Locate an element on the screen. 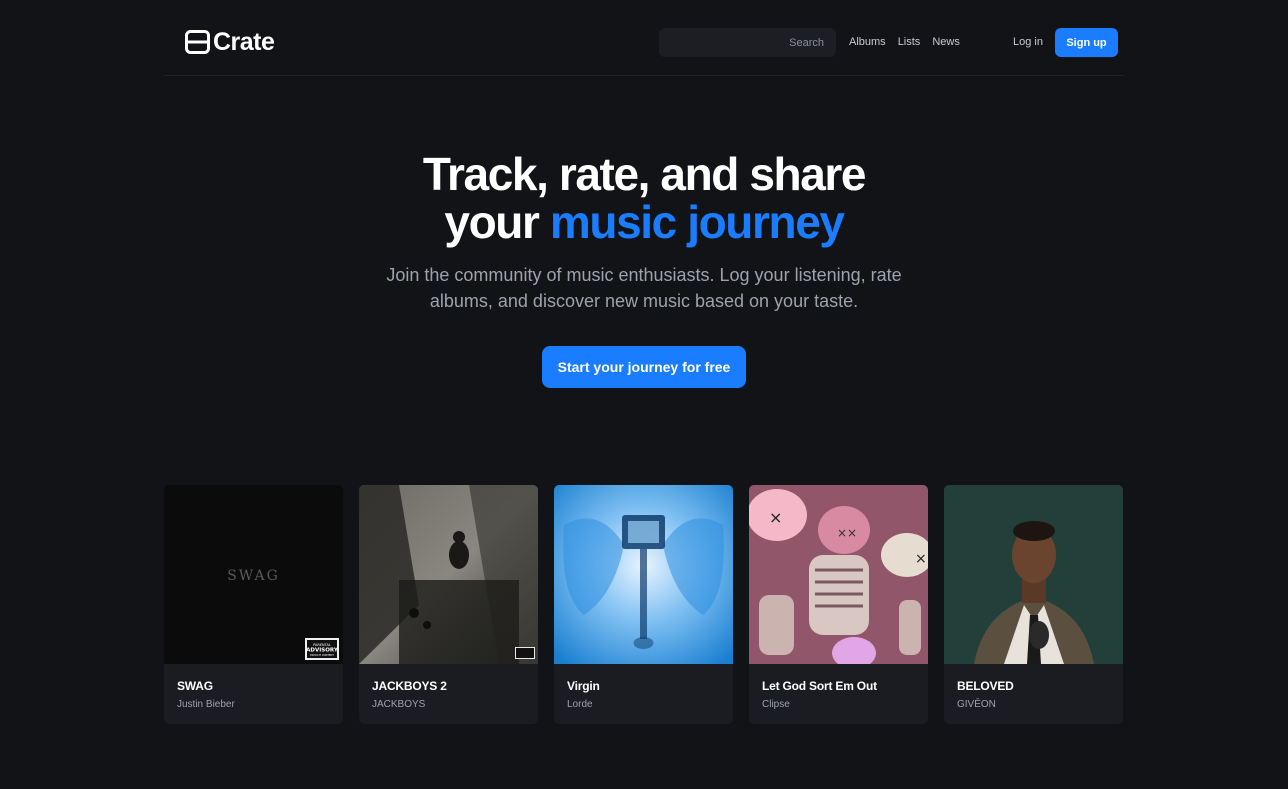 The height and width of the screenshot is (789, 1288). nav-links: Albums Lists News is located at coordinates (904, 42).